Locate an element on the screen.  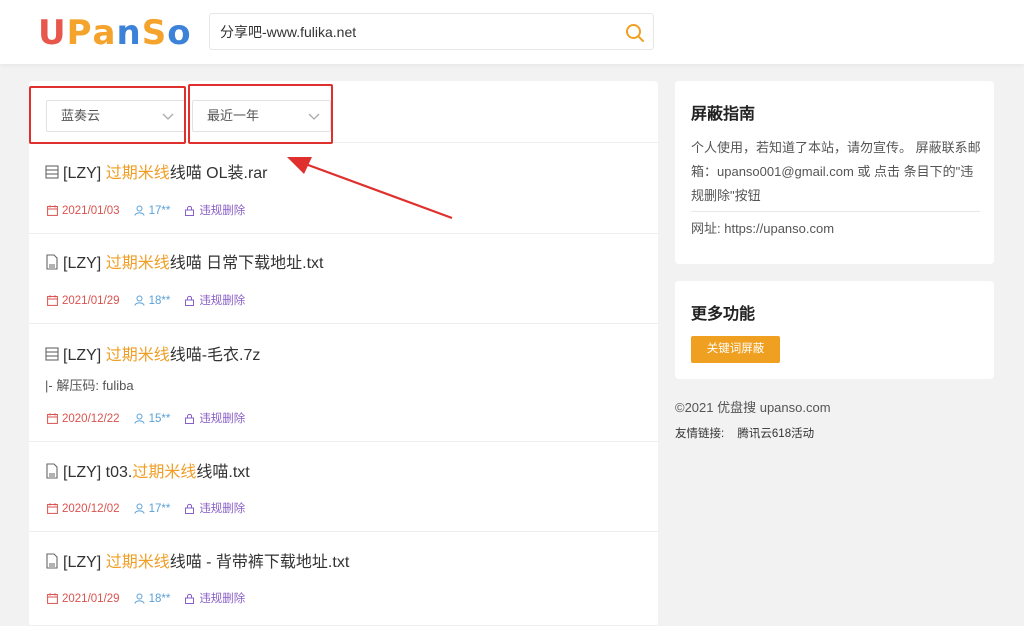
friend-links: 友情链接: 腾讯云618活动 is located at coordinates (744, 433).